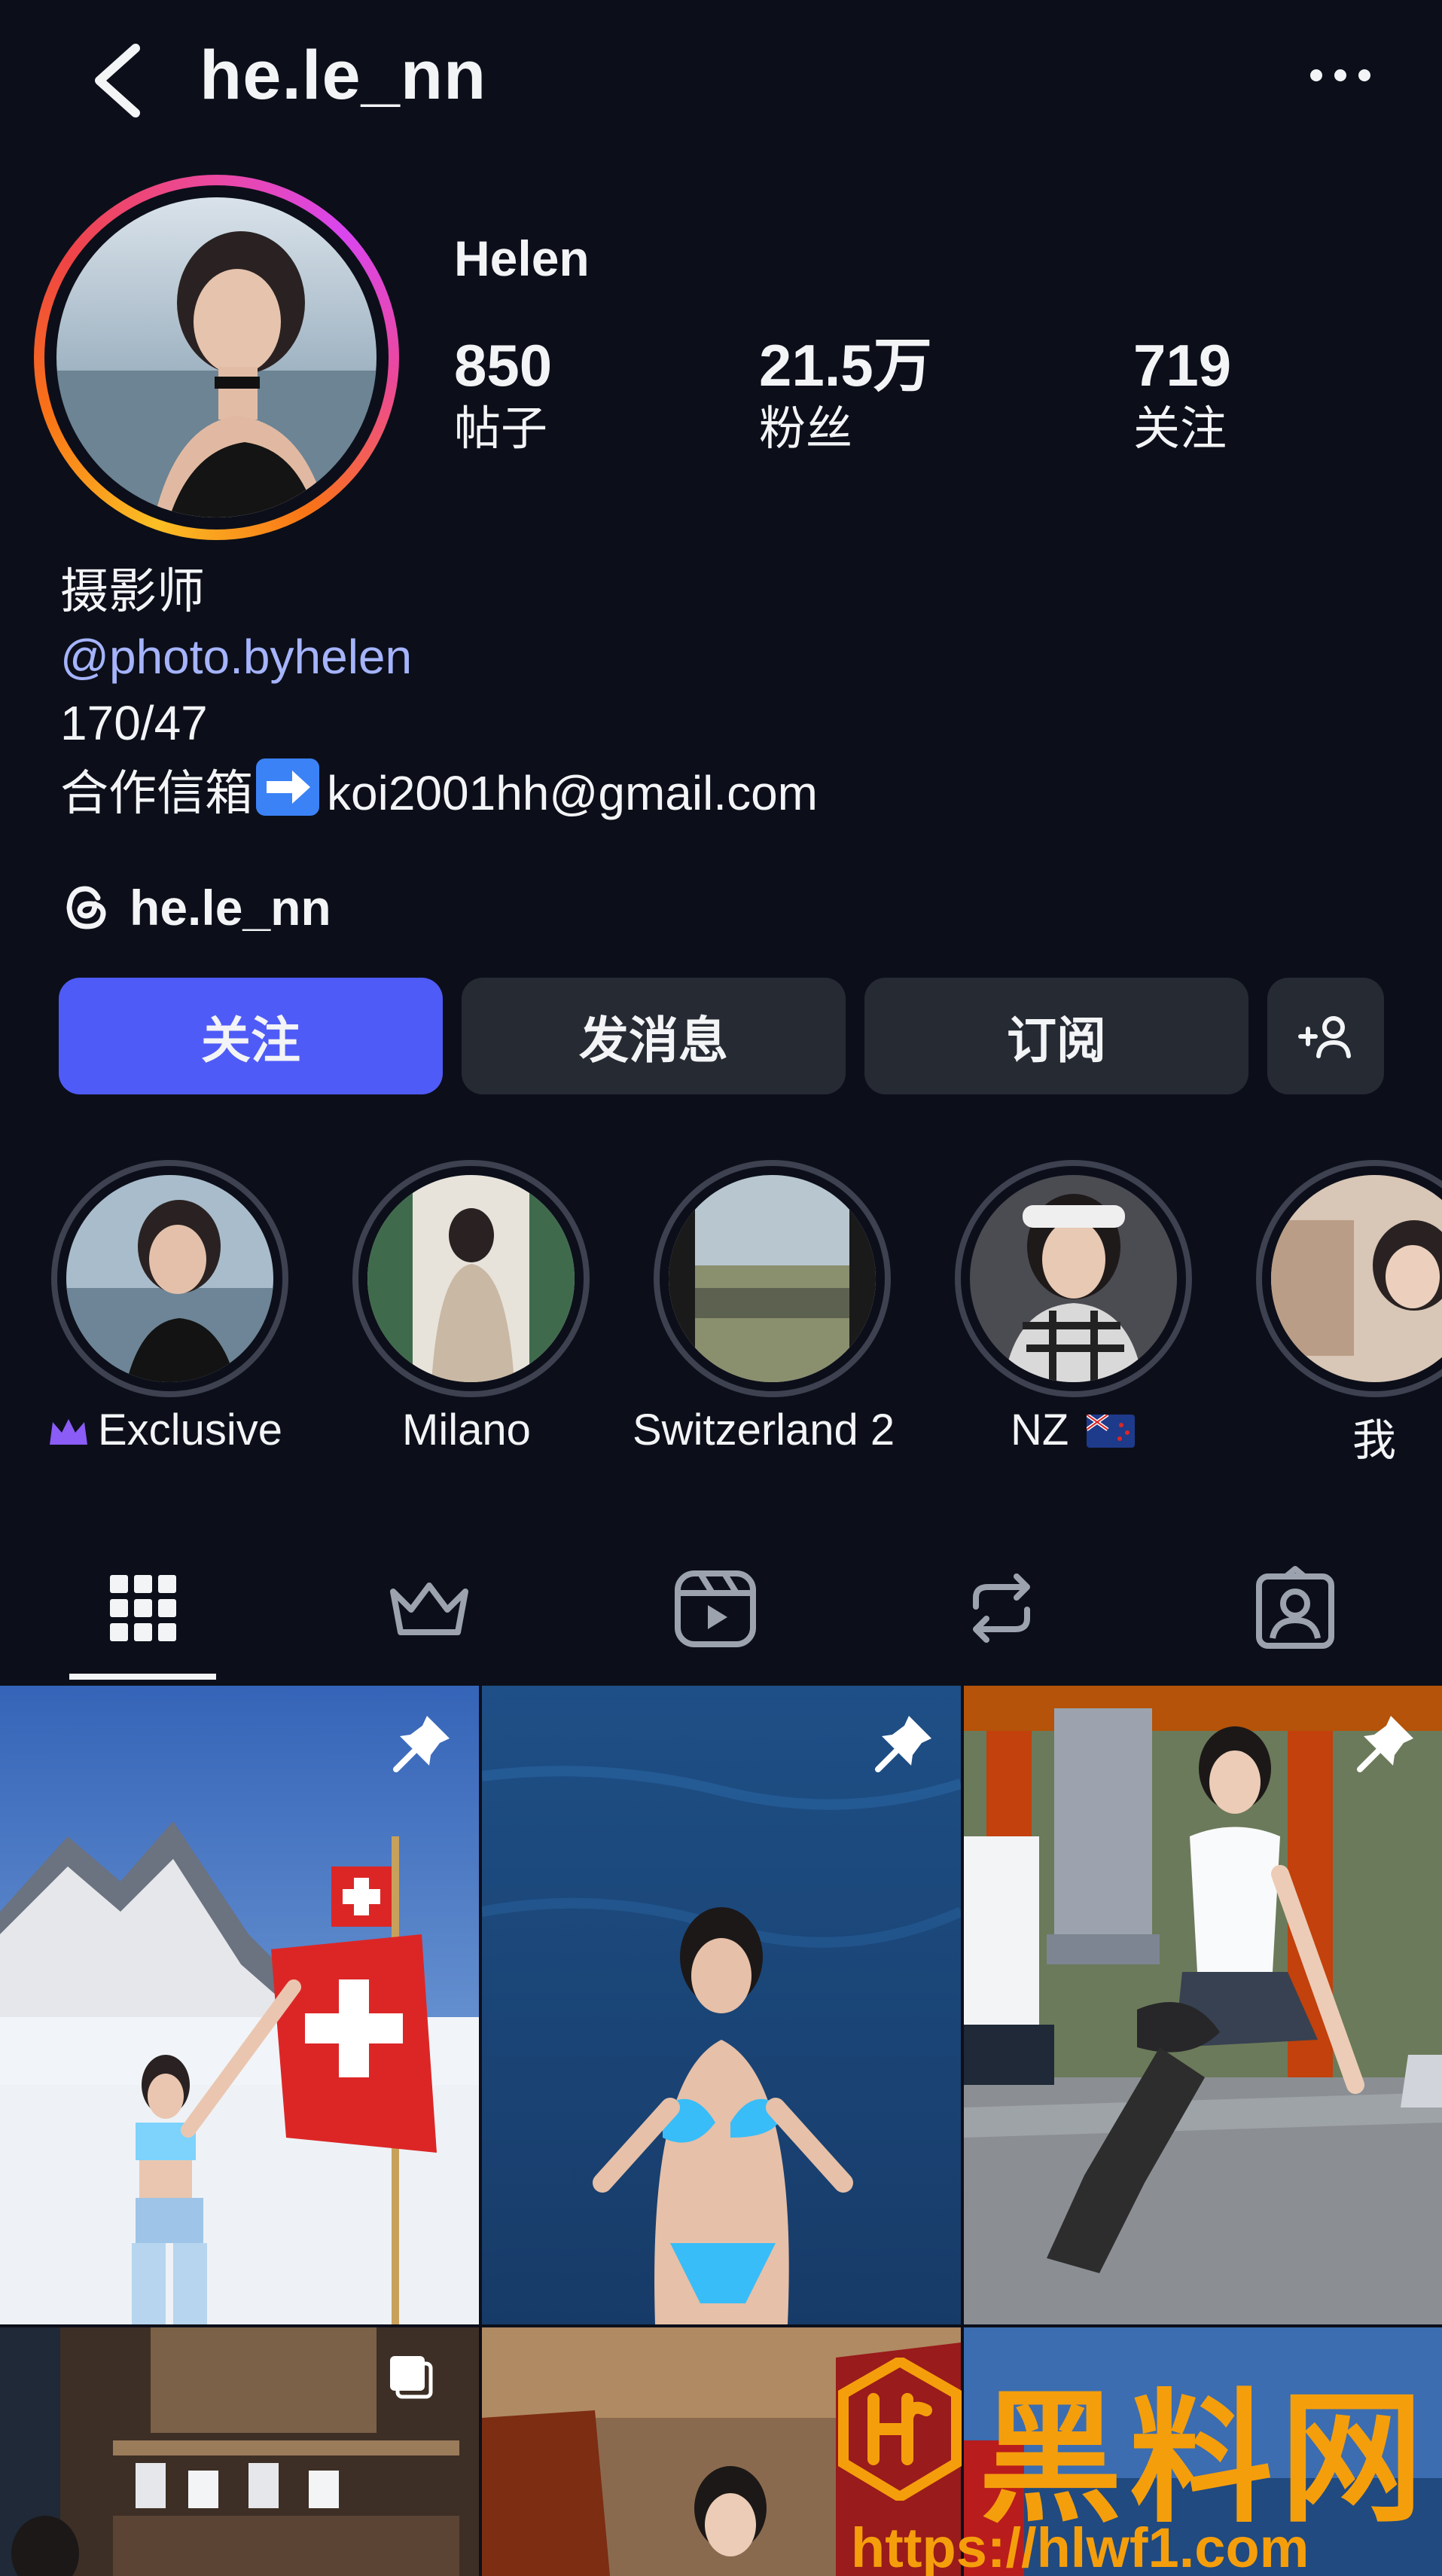 This screenshot has width=1442, height=2576. I want to click on highlight-label-milano: Milano, so click(467, 1430).